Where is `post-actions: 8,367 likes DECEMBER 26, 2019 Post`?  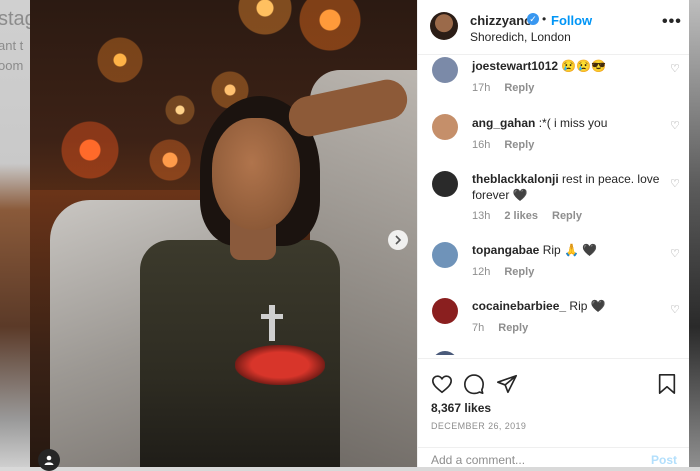 post-actions: 8,367 likes DECEMBER 26, 2019 Post is located at coordinates (553, 412).